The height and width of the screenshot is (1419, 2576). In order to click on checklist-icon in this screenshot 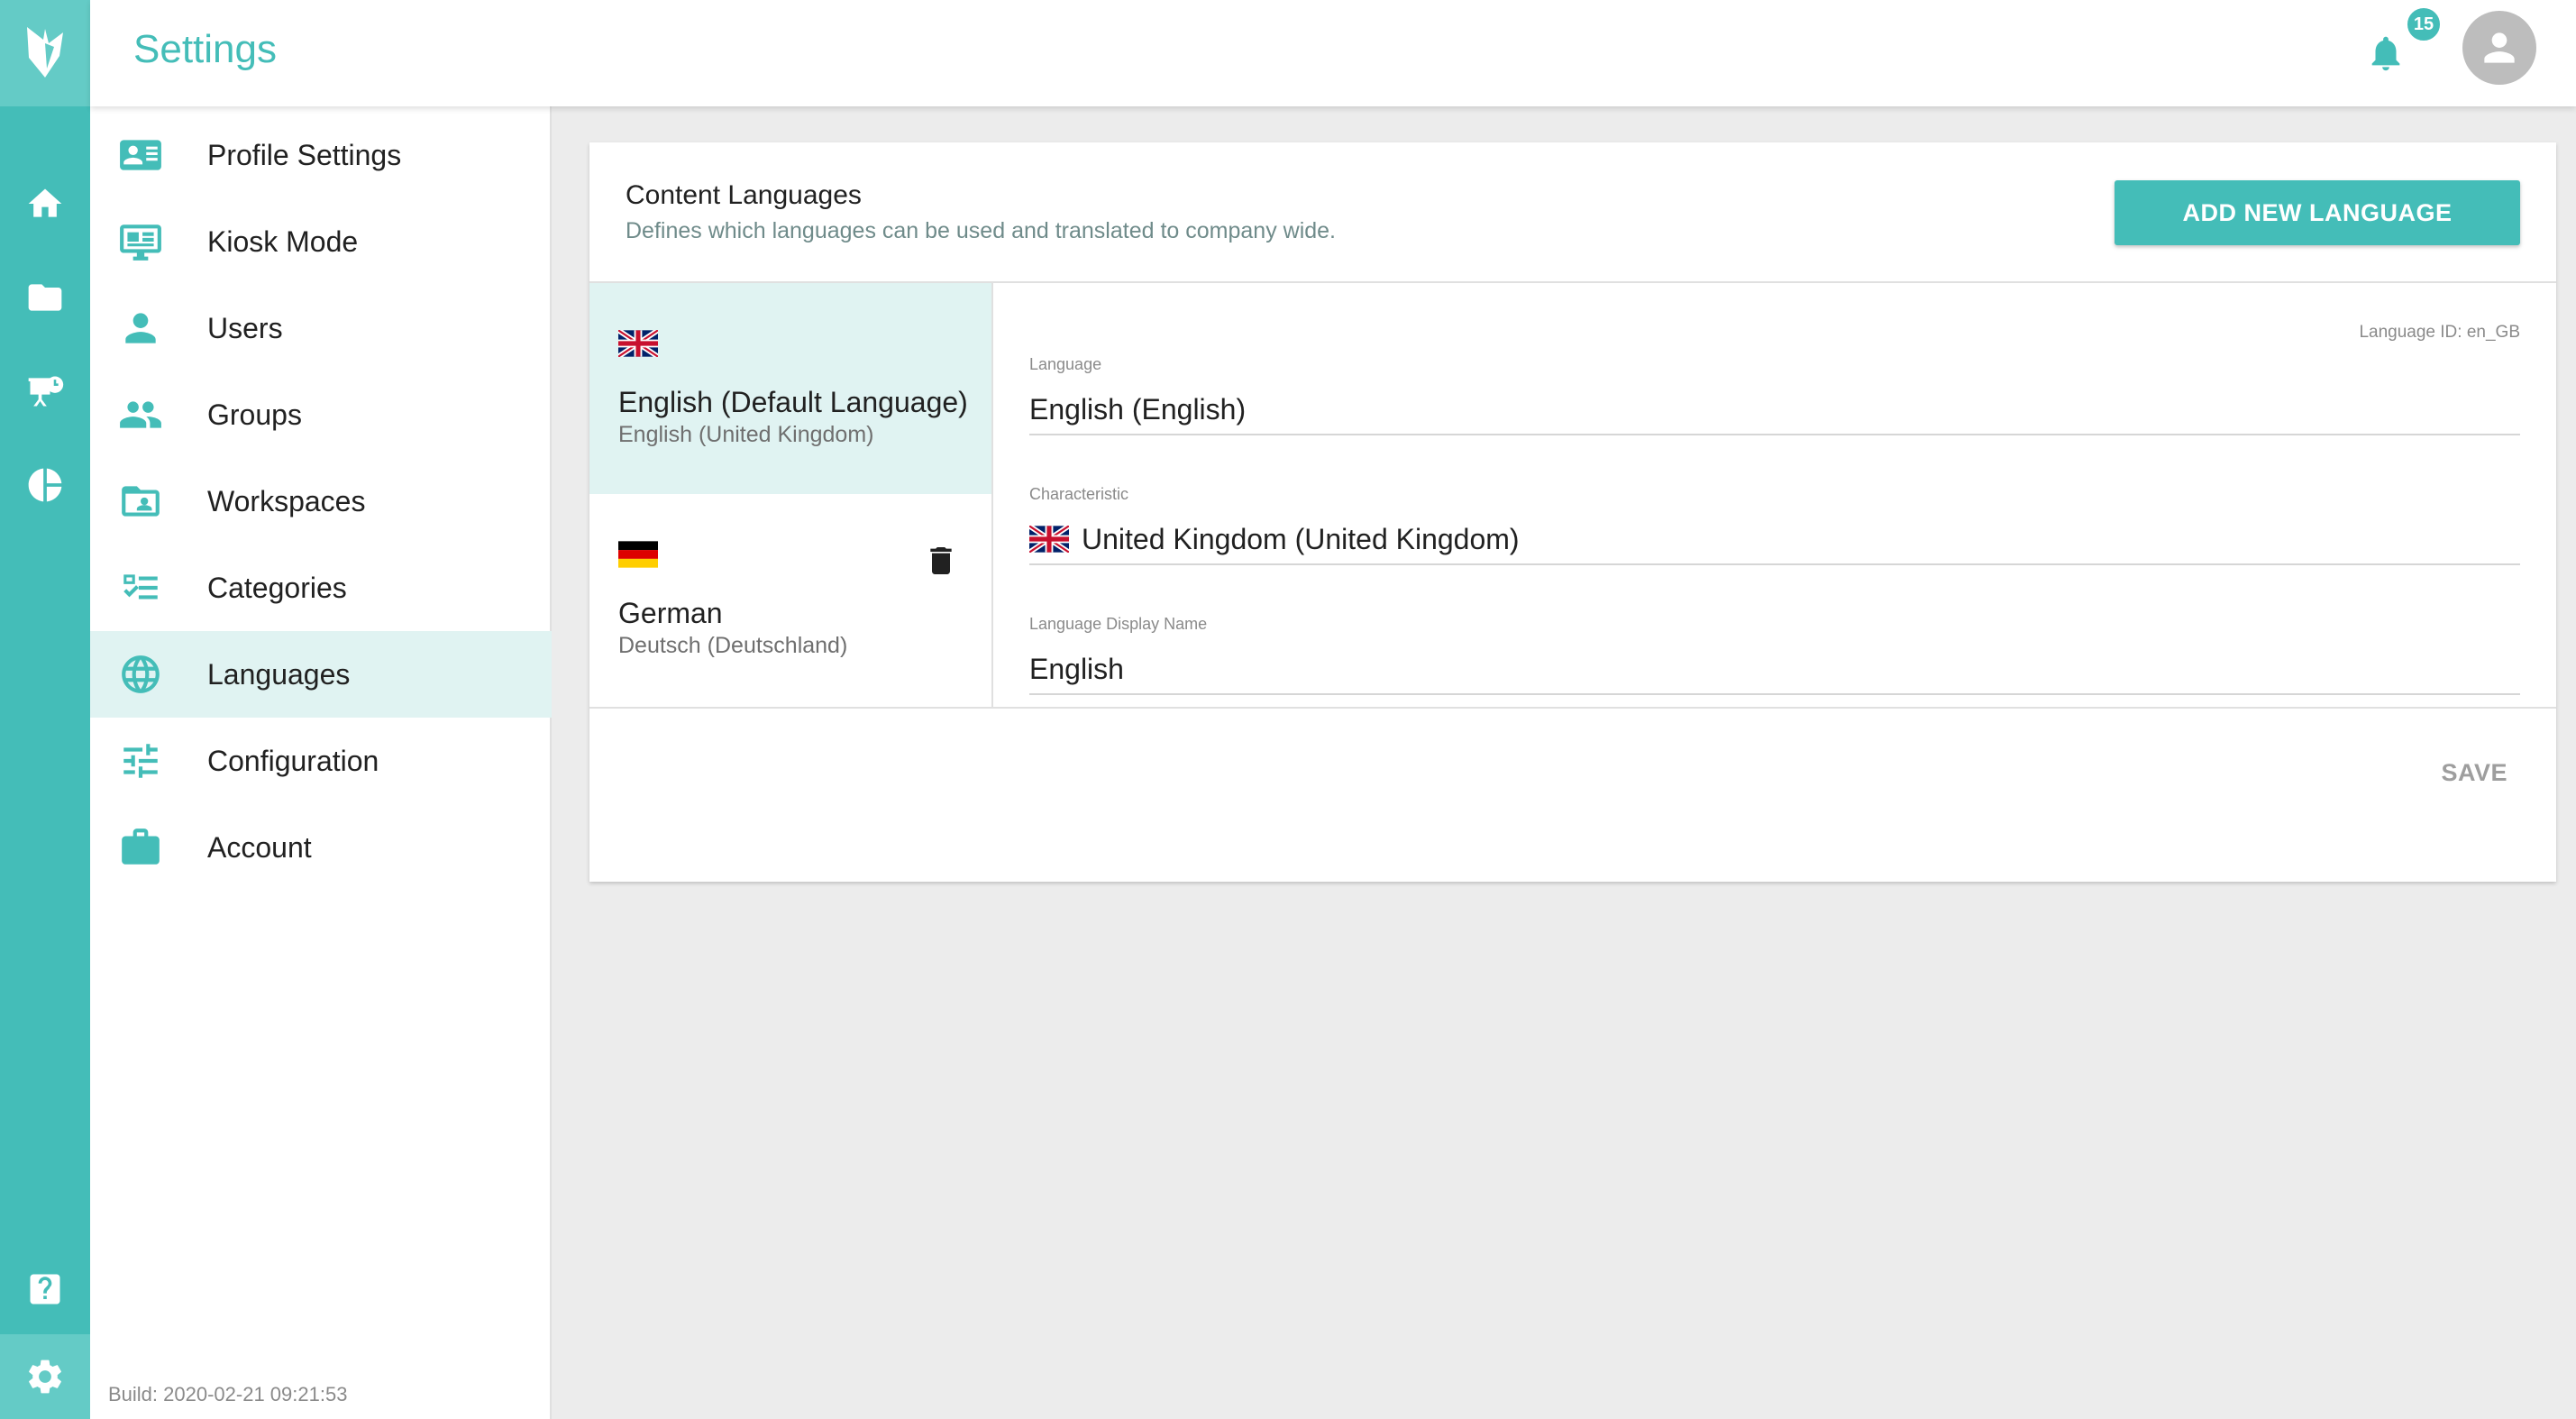, I will do `click(140, 588)`.